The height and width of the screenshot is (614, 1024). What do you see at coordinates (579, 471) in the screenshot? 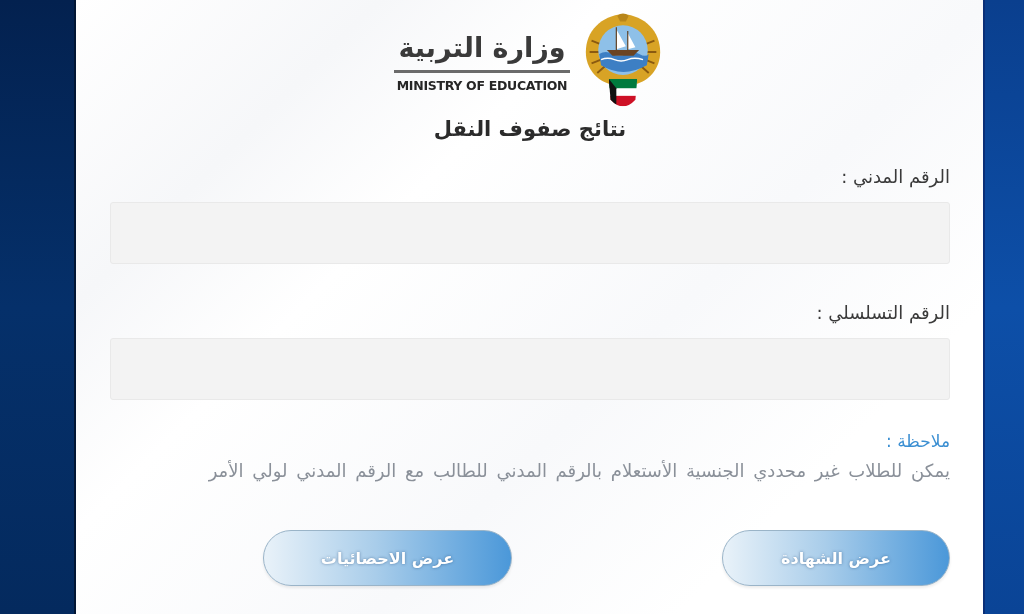
I see `note-text: يمكن للطلاب غير محددي الجنسية الأستعلام بالرقم المدني للطالب مع الرقم المدني لولي الأمر` at bounding box center [579, 471].